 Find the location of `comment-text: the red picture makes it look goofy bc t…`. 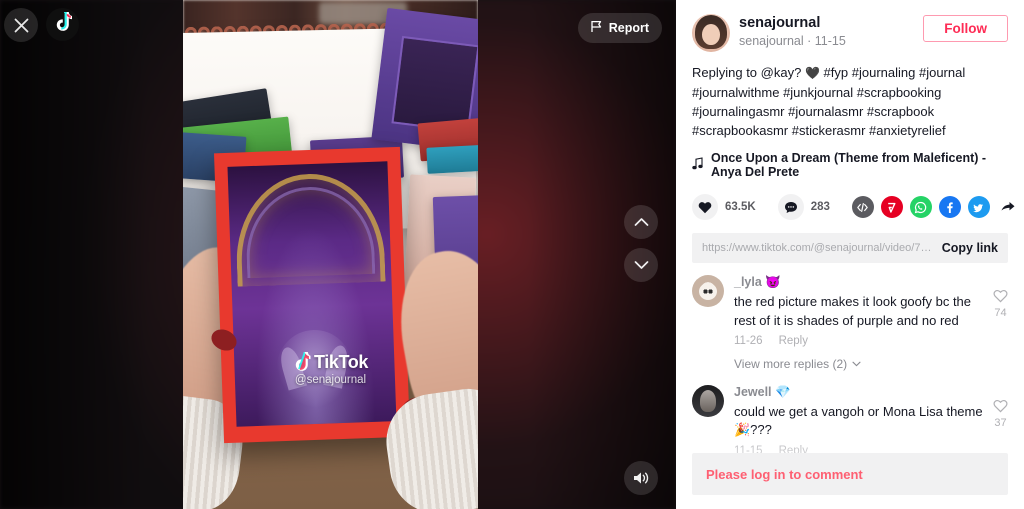

comment-text: the red picture makes it look goofy bc t… is located at coordinates (853, 311).